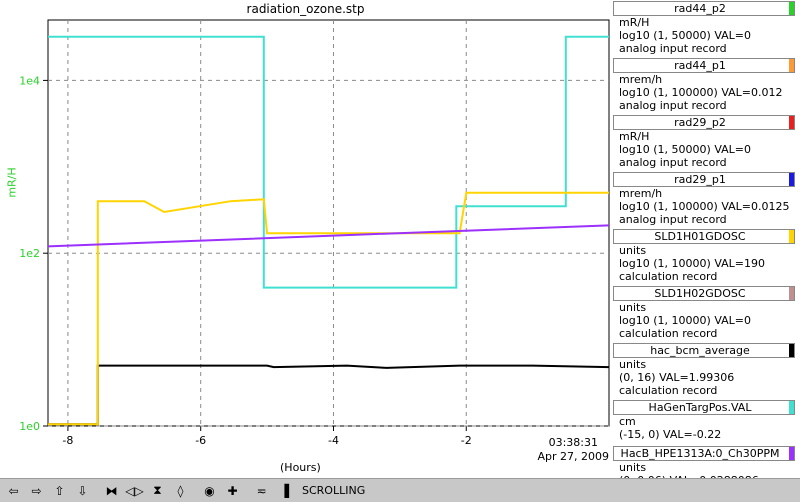  I want to click on legend-name-box: SLD1H02GDOSC, so click(704, 293).